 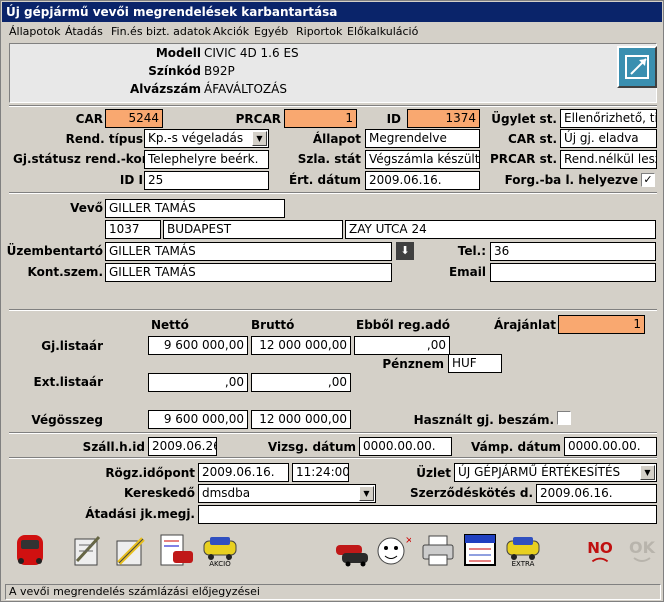 What do you see at coordinates (637, 67) in the screenshot?
I see `edit-icon-button` at bounding box center [637, 67].